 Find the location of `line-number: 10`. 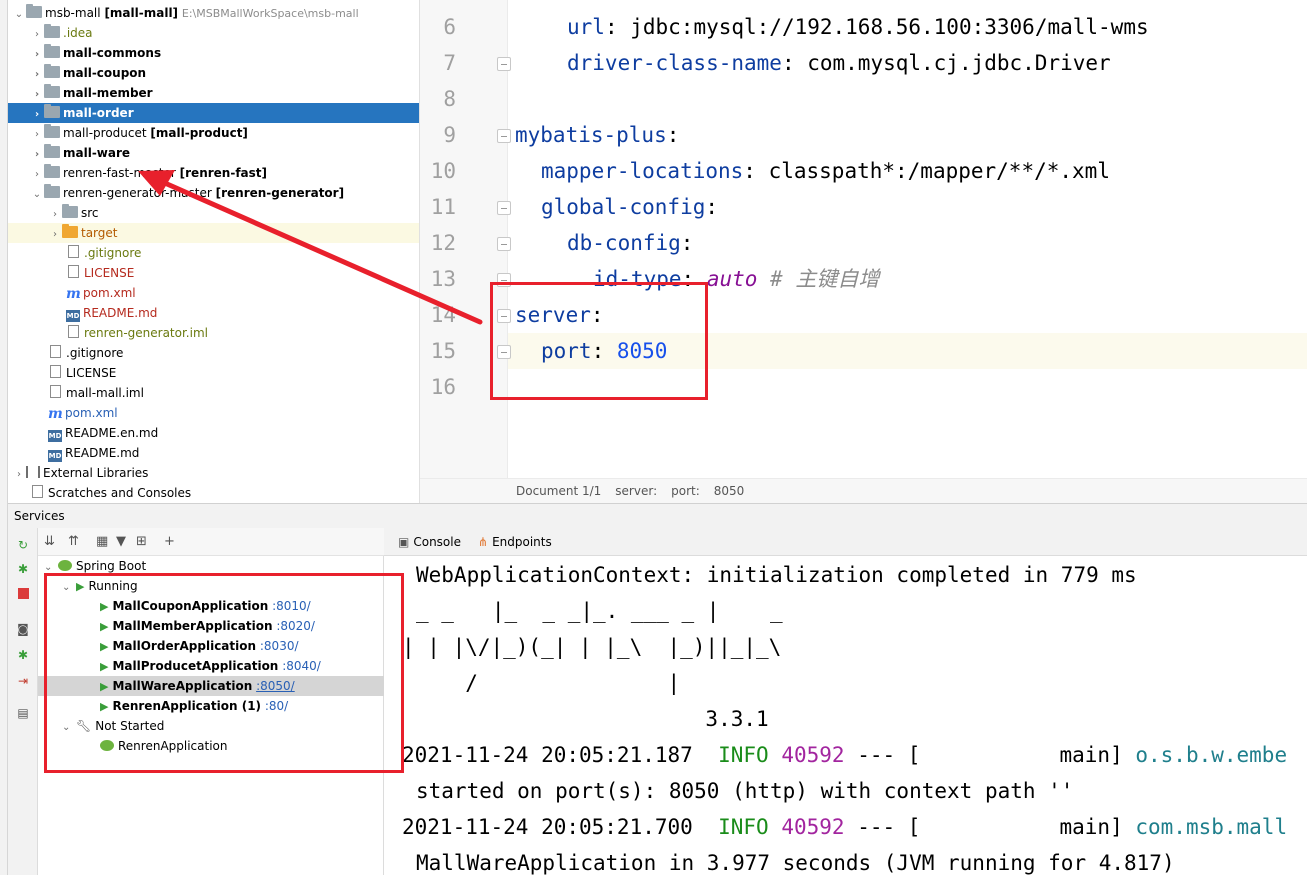

line-number: 10 is located at coordinates (443, 171).